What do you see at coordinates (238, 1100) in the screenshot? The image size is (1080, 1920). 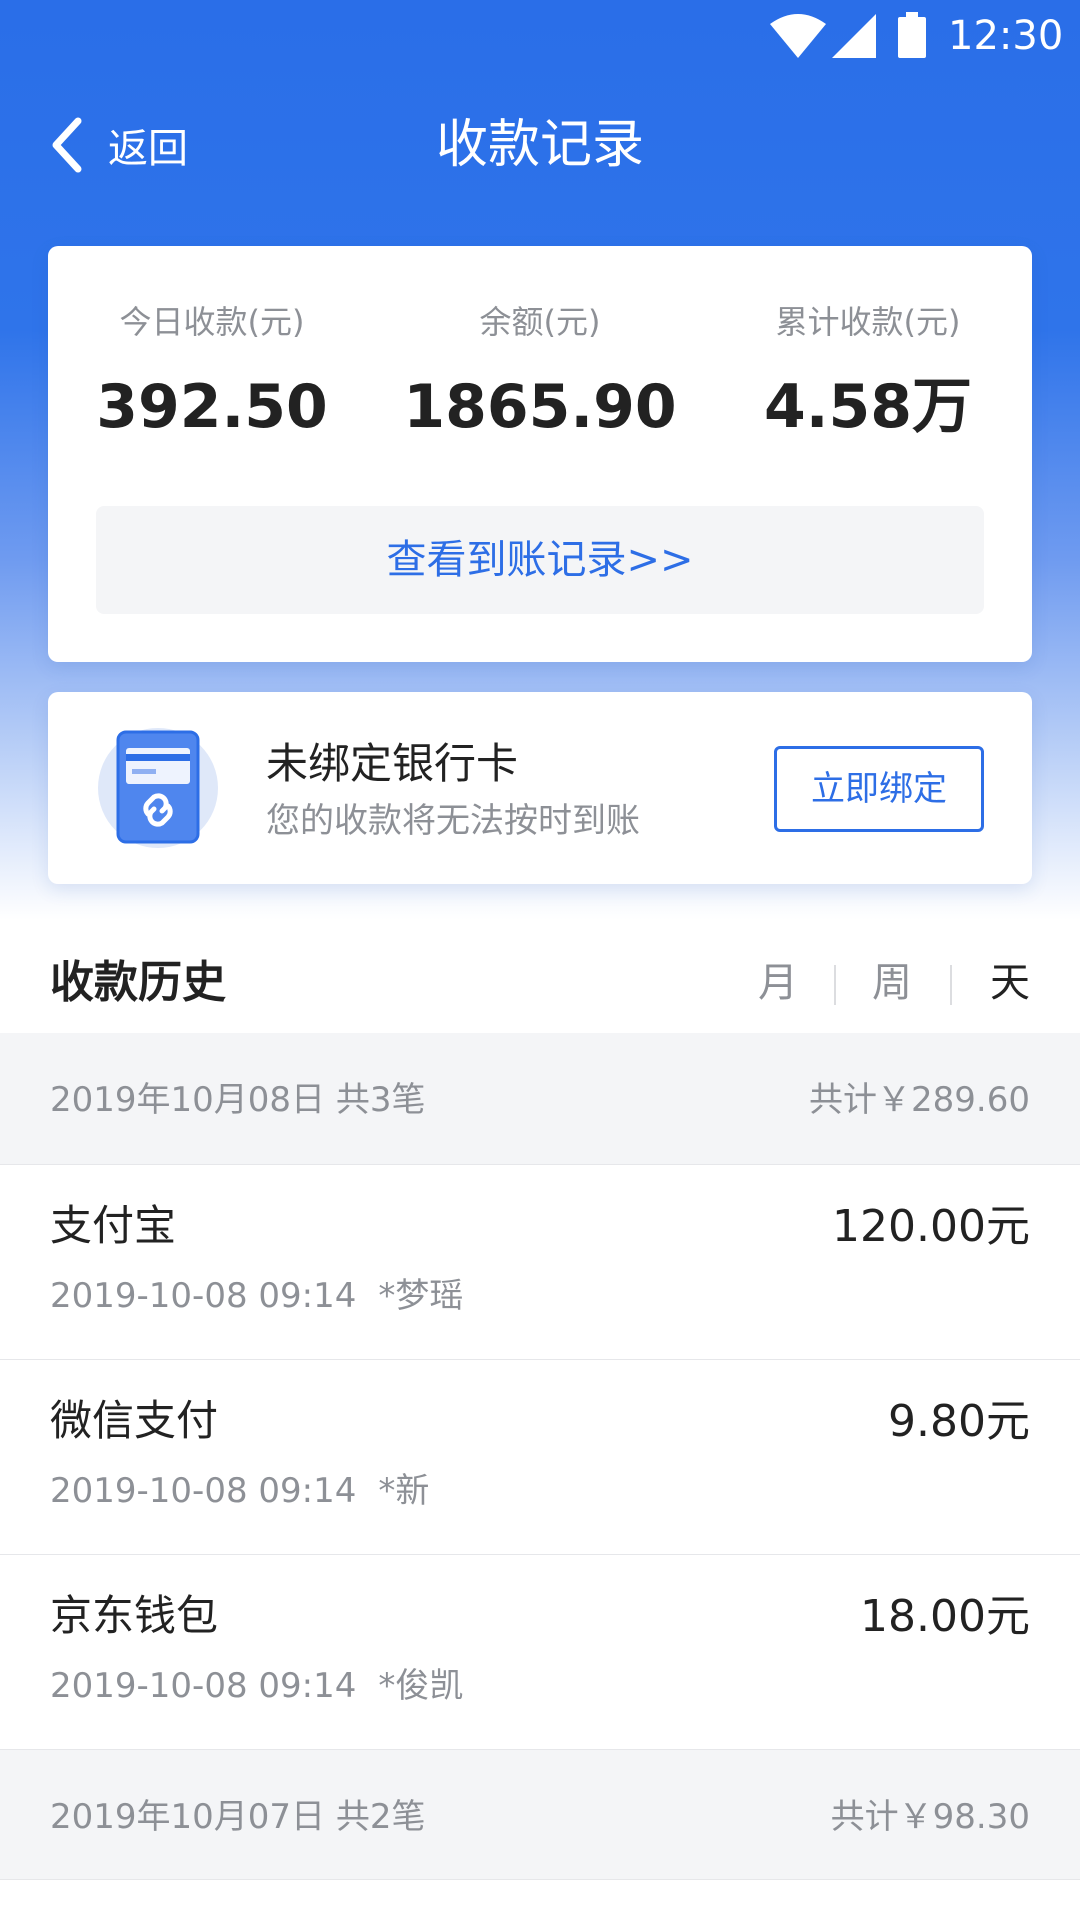 I see `day-label: 2019年10月08日 共3笔` at bounding box center [238, 1100].